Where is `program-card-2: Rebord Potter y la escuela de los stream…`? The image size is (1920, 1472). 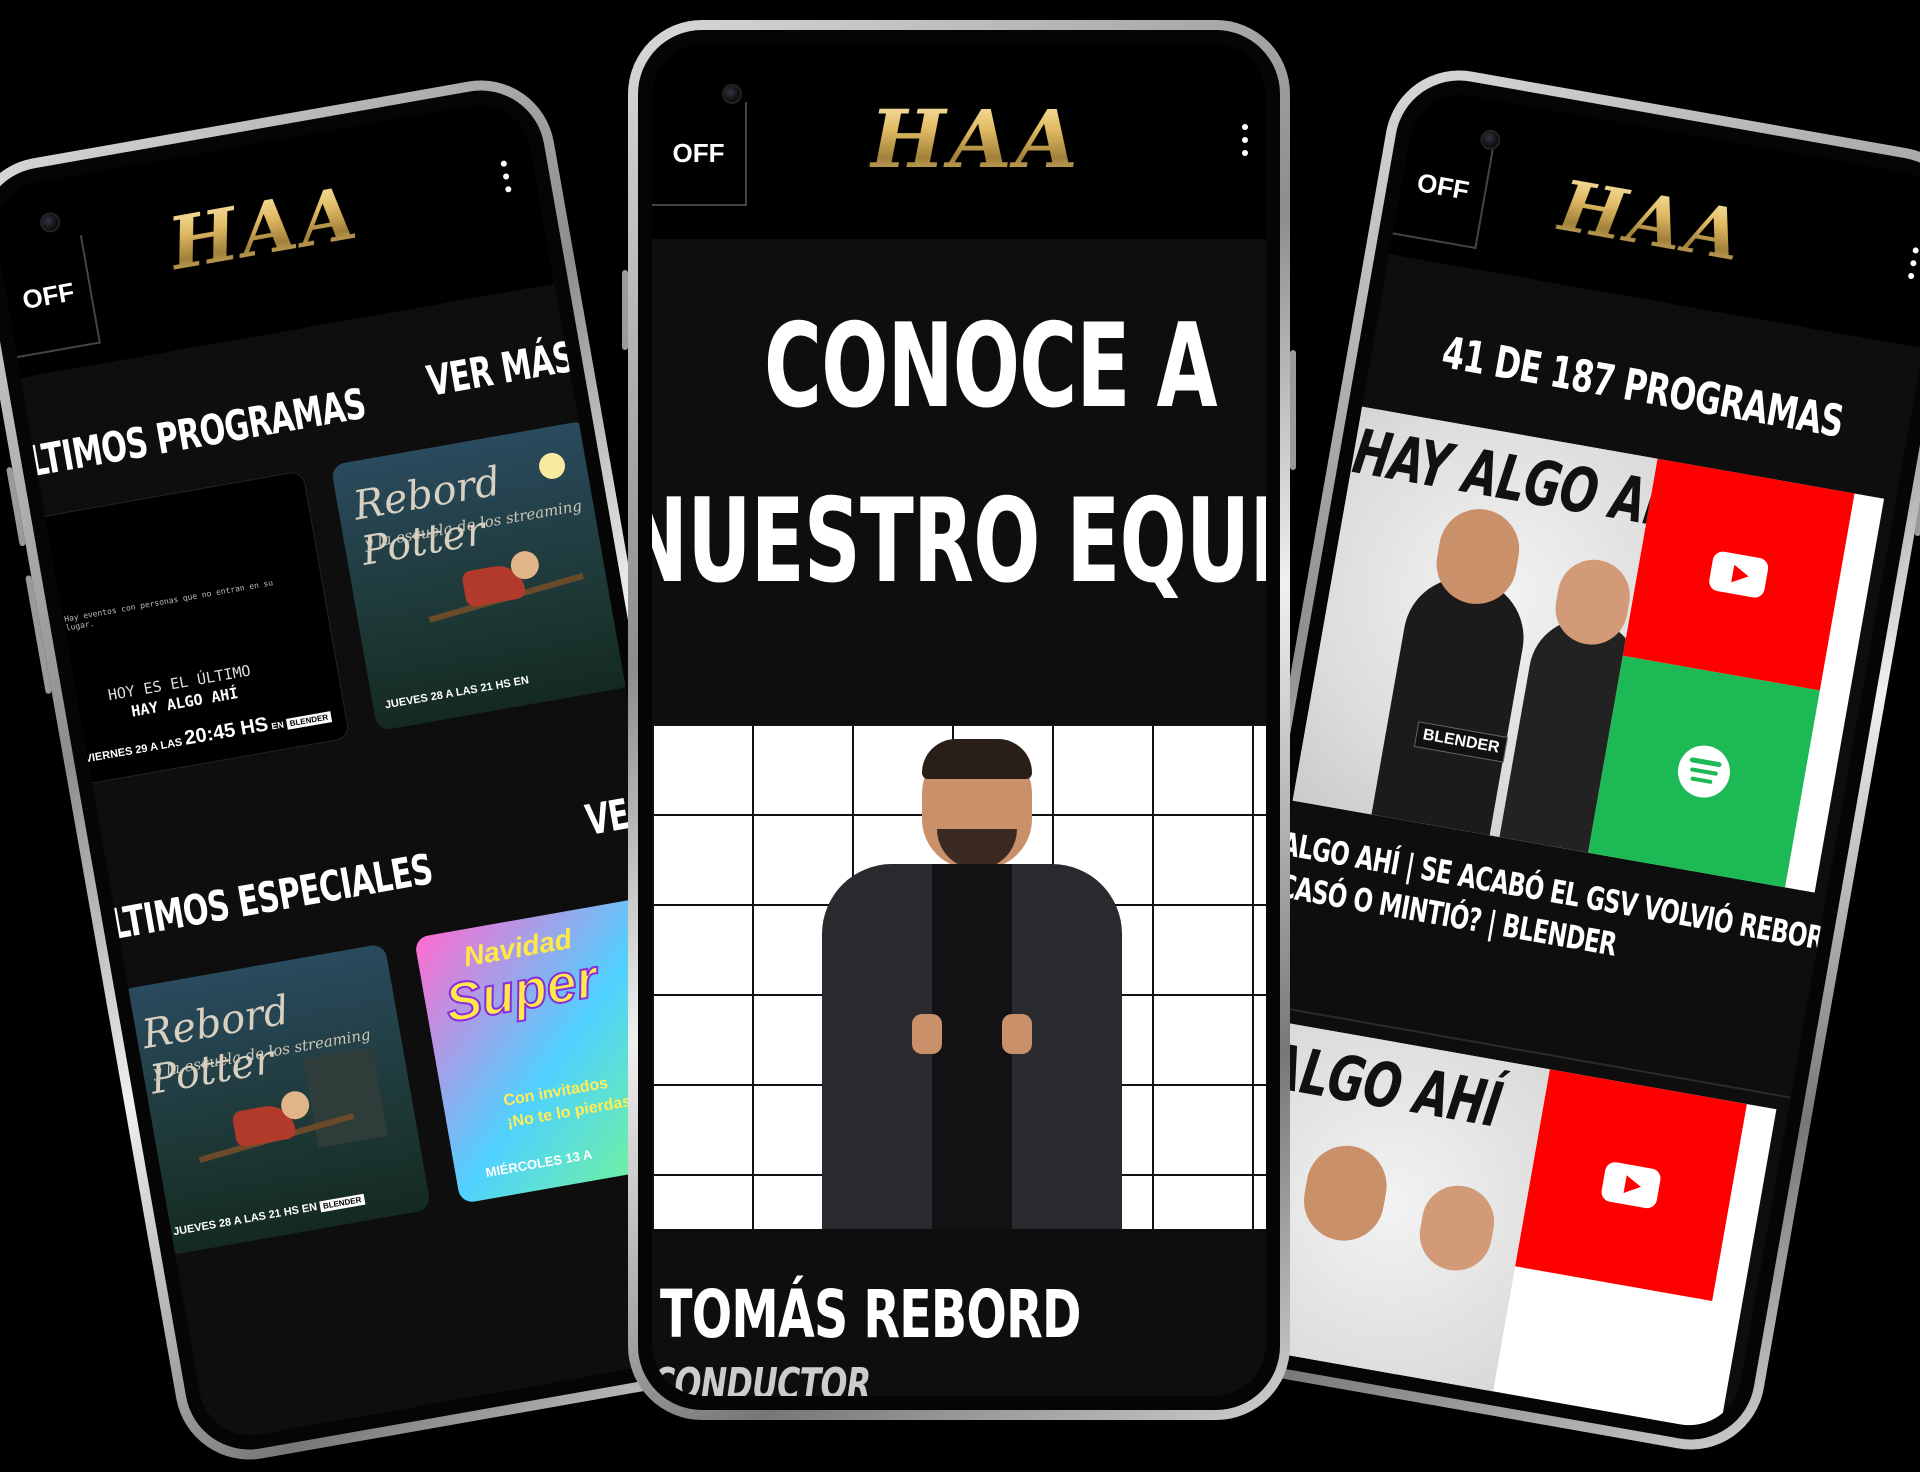
program-card-2: Rebord Potter y la escuela de los stream… is located at coordinates (482, 576).